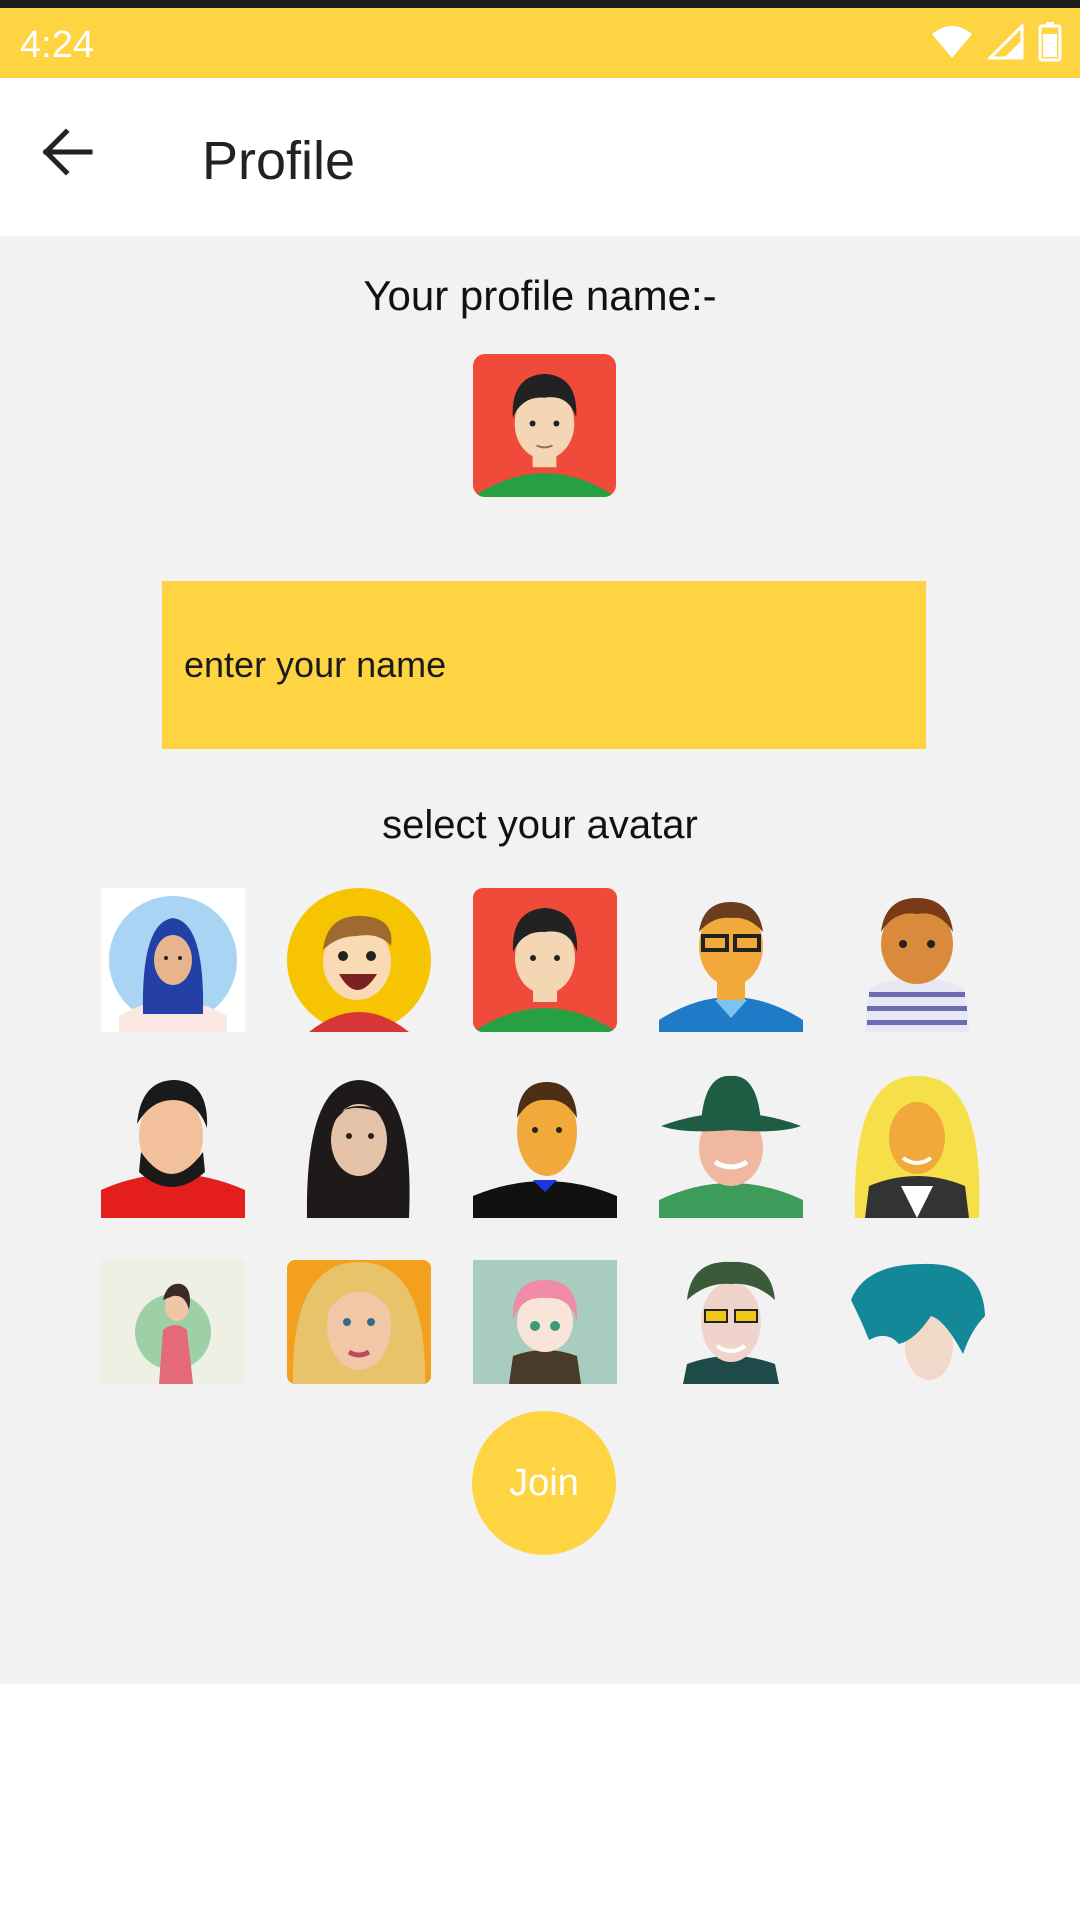  I want to click on status-bar: 4:24, so click(540, 39).